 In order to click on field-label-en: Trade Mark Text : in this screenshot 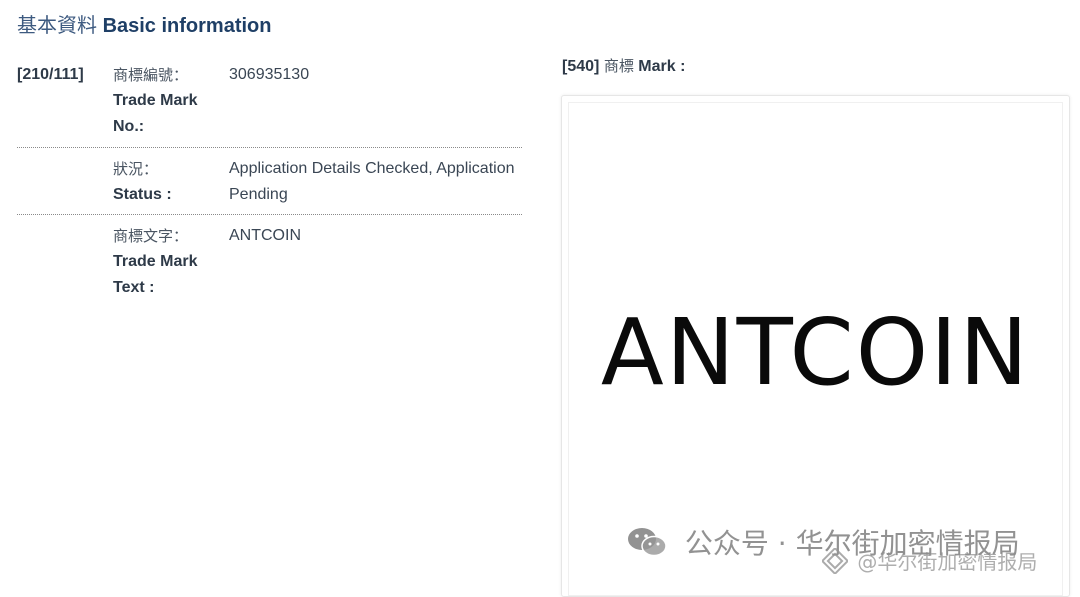, I will do `click(155, 274)`.